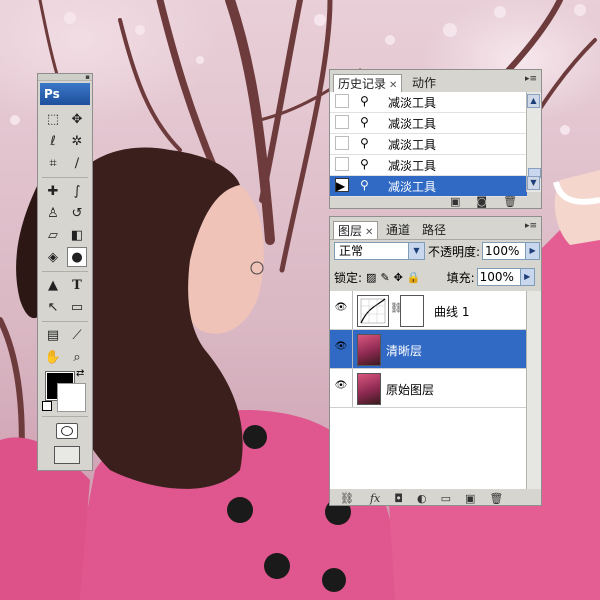 Image resolution: width=600 pixels, height=600 pixels. Describe the element at coordinates (347, 498) in the screenshot. I see `link-layers-icon: ⛓` at that location.